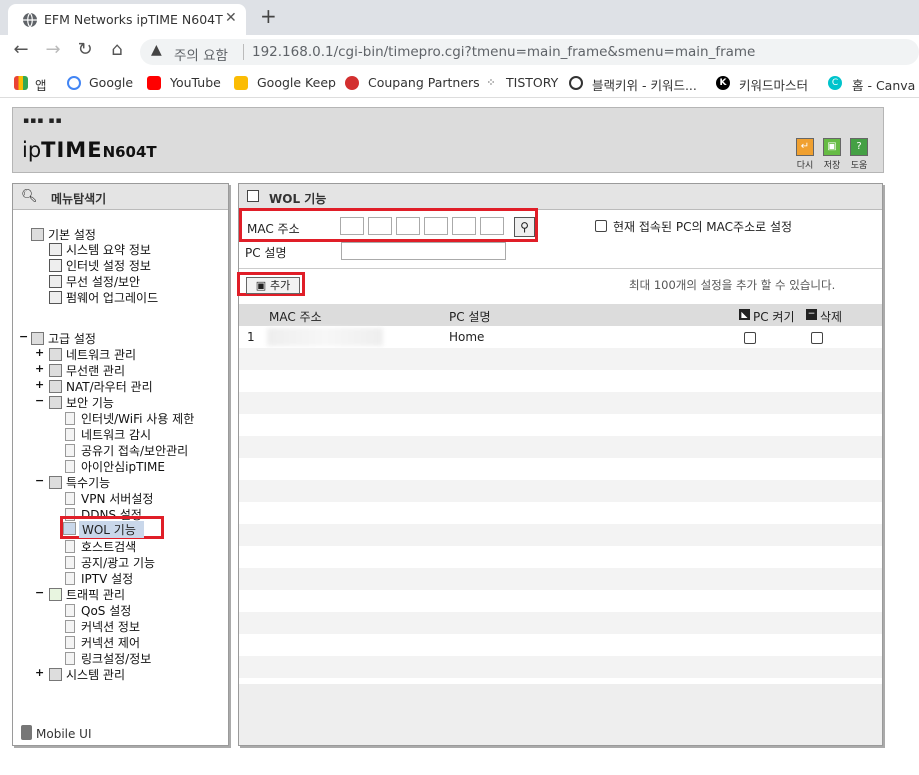 The width and height of the screenshot is (919, 775). Describe the element at coordinates (85, 49) in the screenshot. I see `reload-icon: ↻` at that location.